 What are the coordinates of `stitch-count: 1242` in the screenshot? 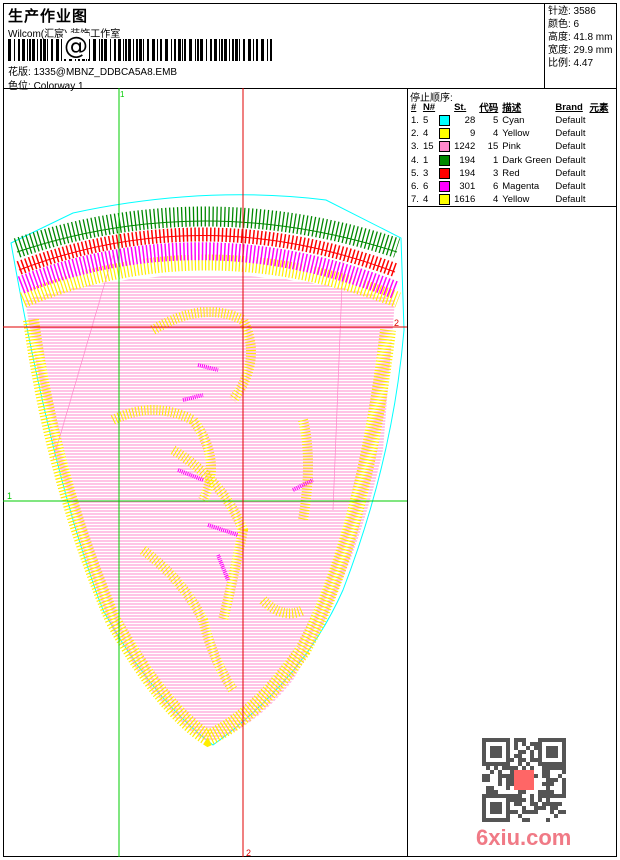 It's located at (465, 147).